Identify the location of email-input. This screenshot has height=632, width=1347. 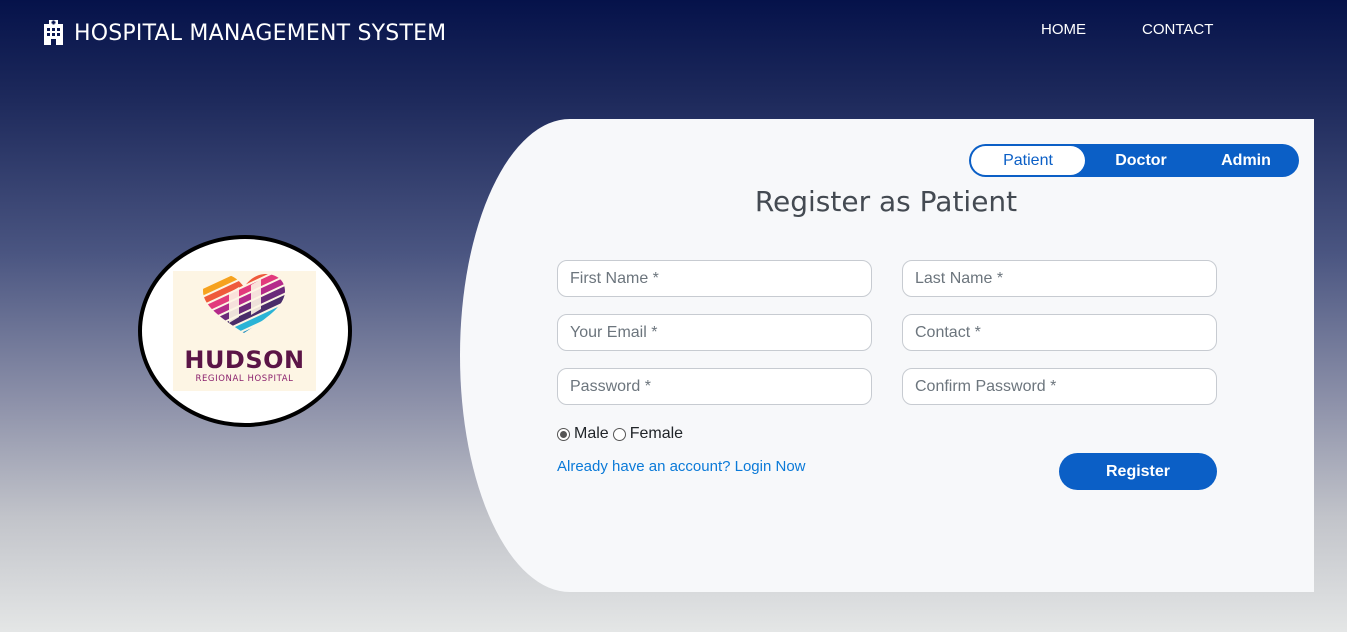
(714, 332).